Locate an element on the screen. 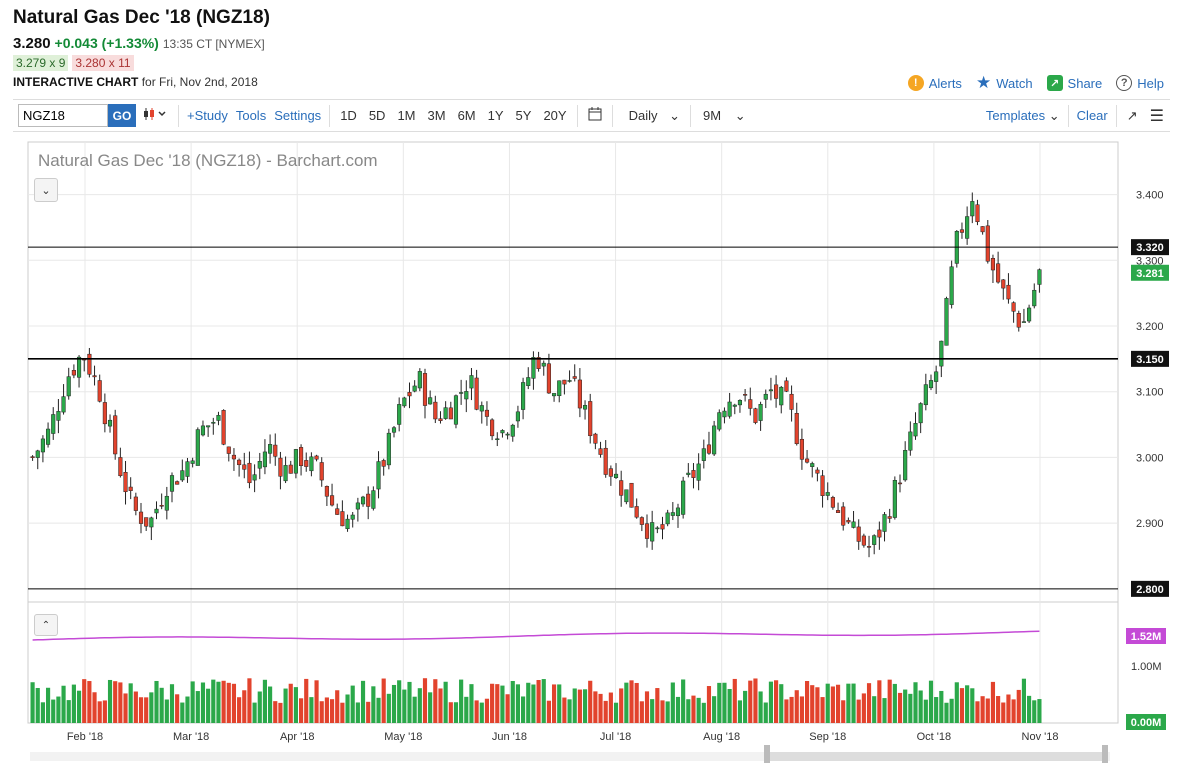  chart-type-button is located at coordinates (155, 115).